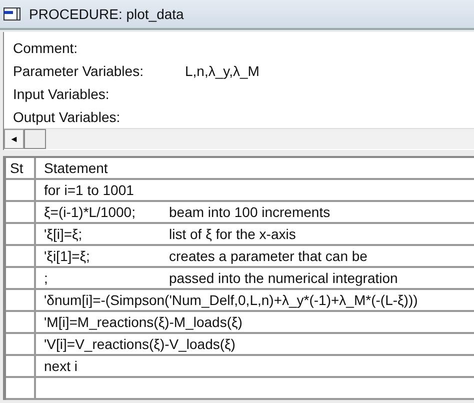  I want to click on statement-code: 'ξ[i]=ξ;, so click(64, 234).